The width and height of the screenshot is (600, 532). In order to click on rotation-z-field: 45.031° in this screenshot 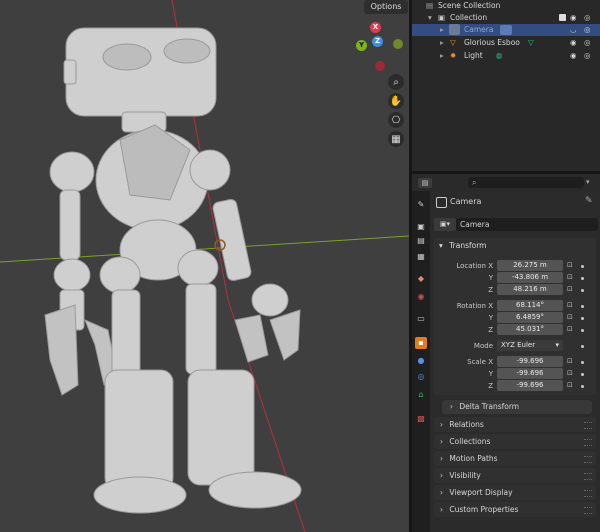, I will do `click(530, 329)`.